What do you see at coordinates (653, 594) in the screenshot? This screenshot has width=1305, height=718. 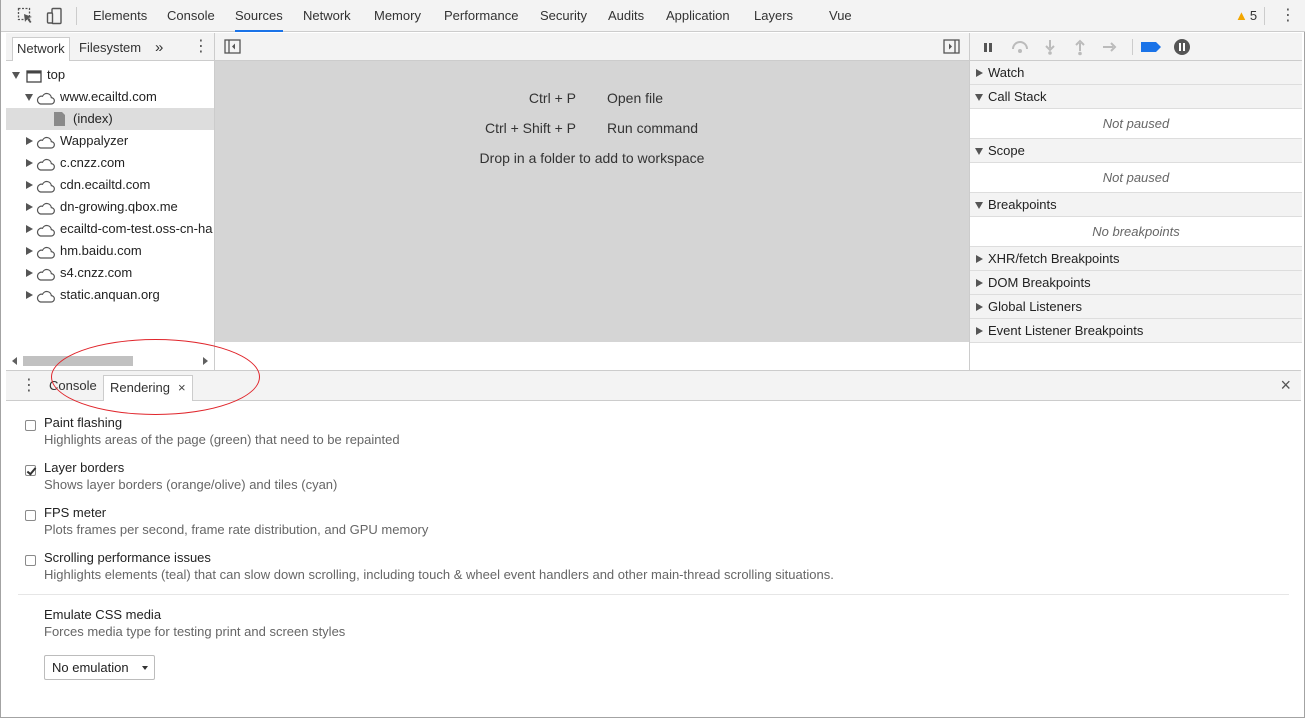 I see `divider` at bounding box center [653, 594].